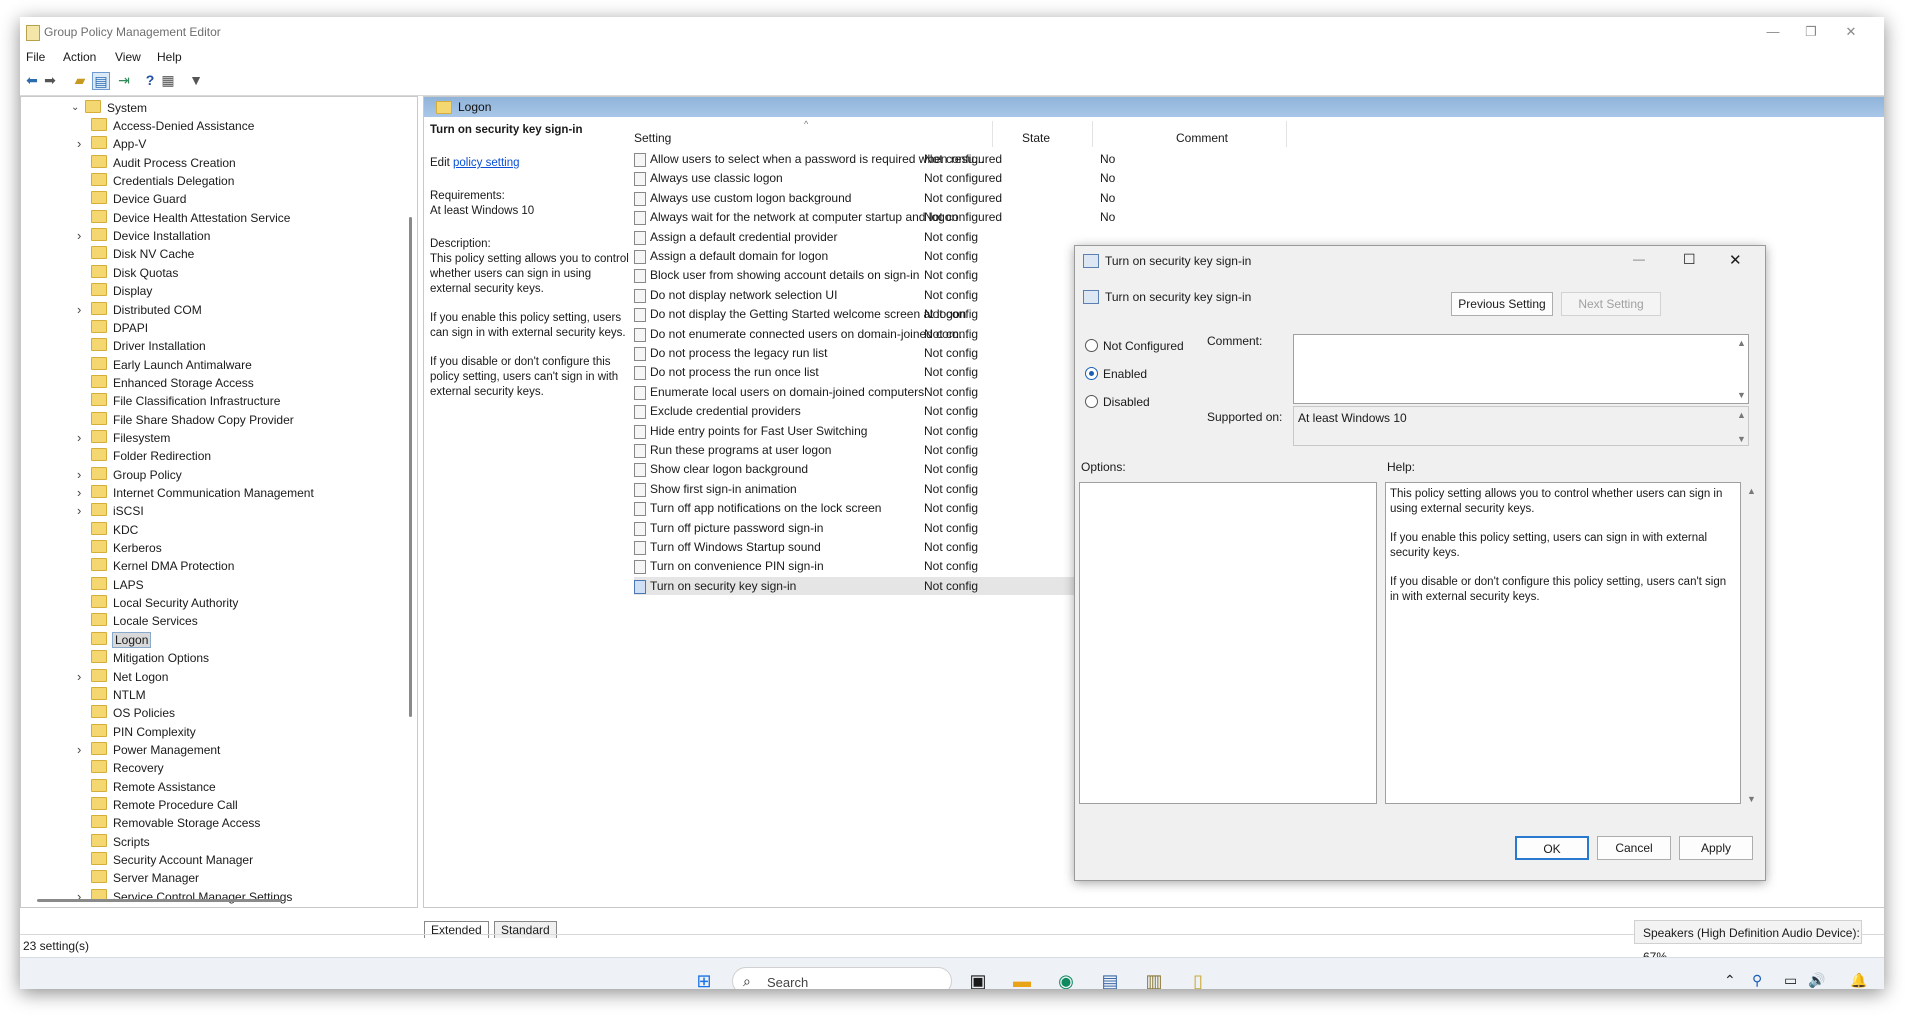 This screenshot has width=1920, height=1031. Describe the element at coordinates (168, 80) in the screenshot. I see `properties-icon: ▦` at that location.